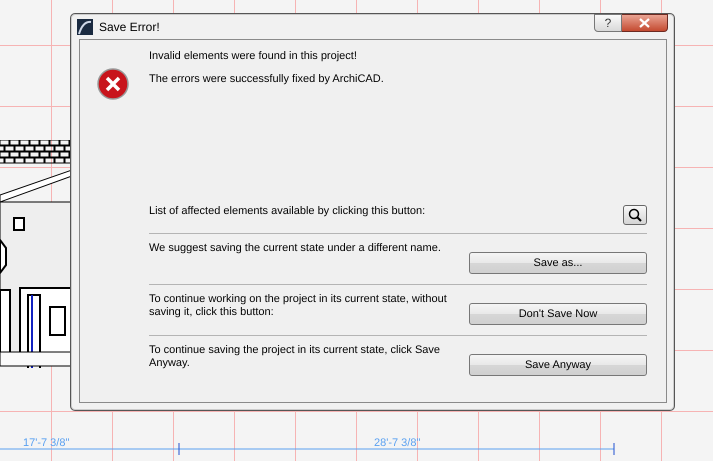  What do you see at coordinates (295, 248) in the screenshot?
I see `instruction-text: We suggest saving the current state under a different name.` at bounding box center [295, 248].